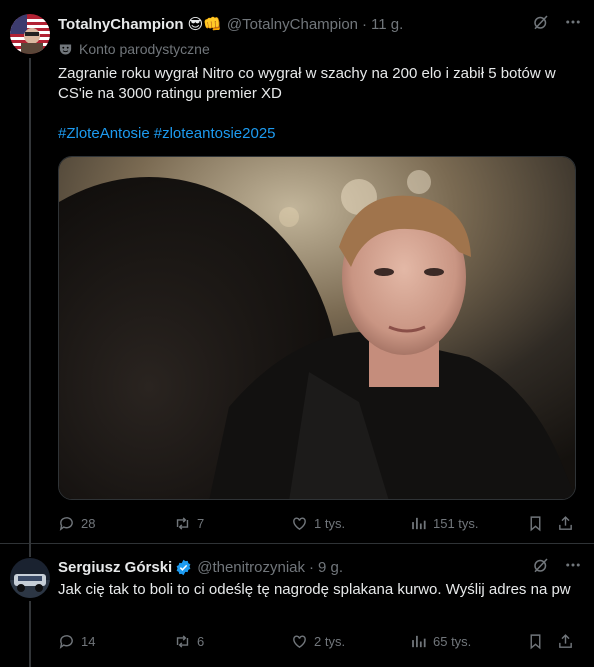 The height and width of the screenshot is (667, 594). I want to click on views-count: 65 tys., so click(452, 641).